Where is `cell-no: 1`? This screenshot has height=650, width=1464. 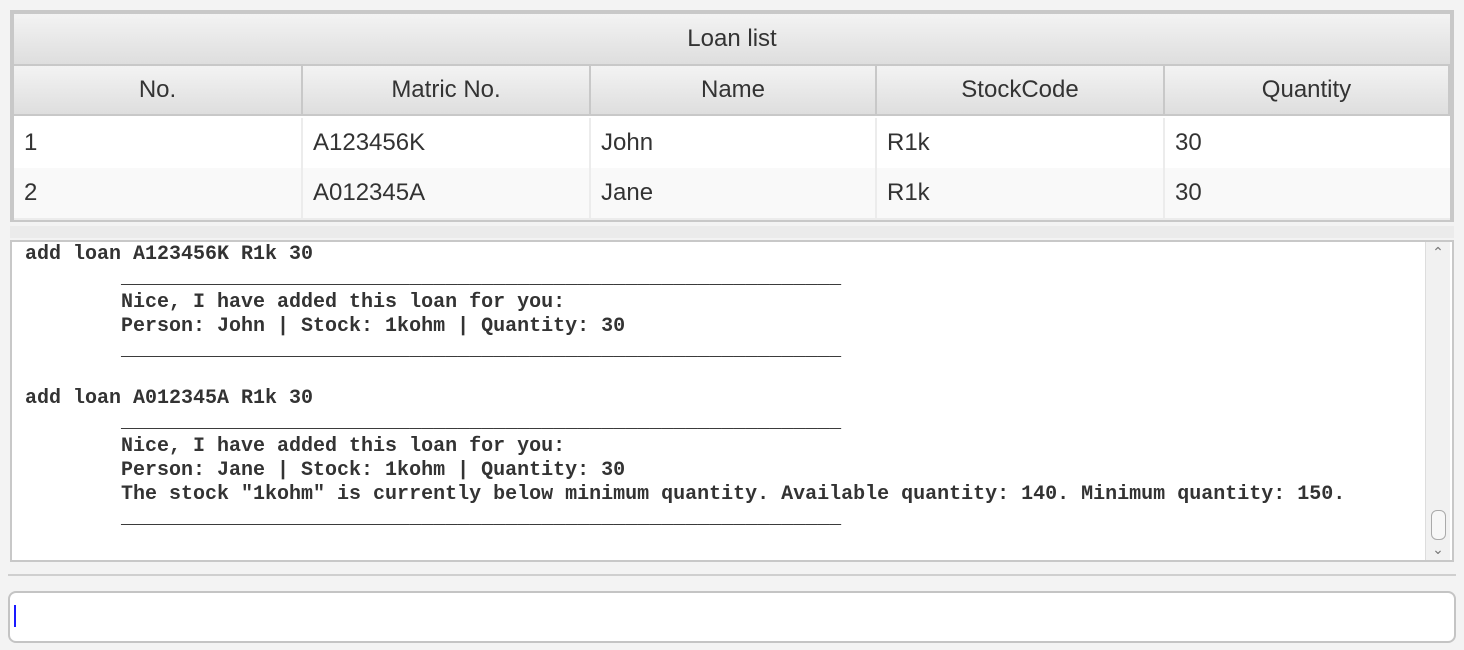 cell-no: 1 is located at coordinates (158, 143).